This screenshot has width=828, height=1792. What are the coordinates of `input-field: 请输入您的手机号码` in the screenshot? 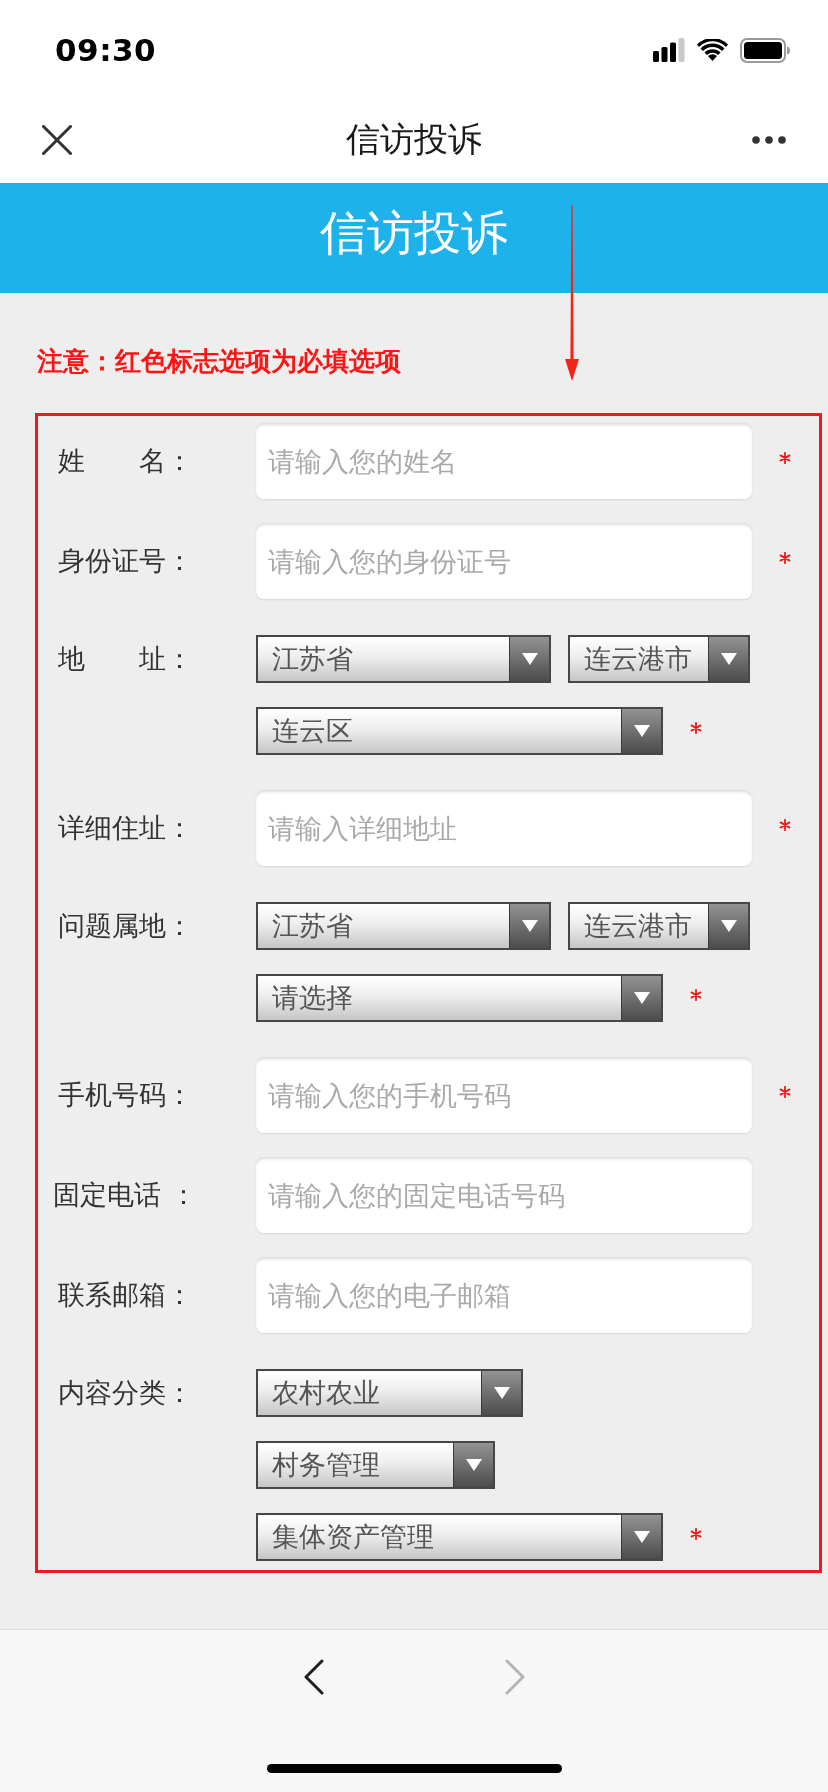 It's located at (504, 1095).